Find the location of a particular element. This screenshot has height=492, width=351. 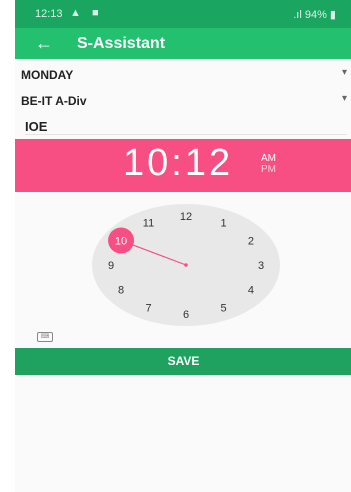

am-option: AM is located at coordinates (268, 158).